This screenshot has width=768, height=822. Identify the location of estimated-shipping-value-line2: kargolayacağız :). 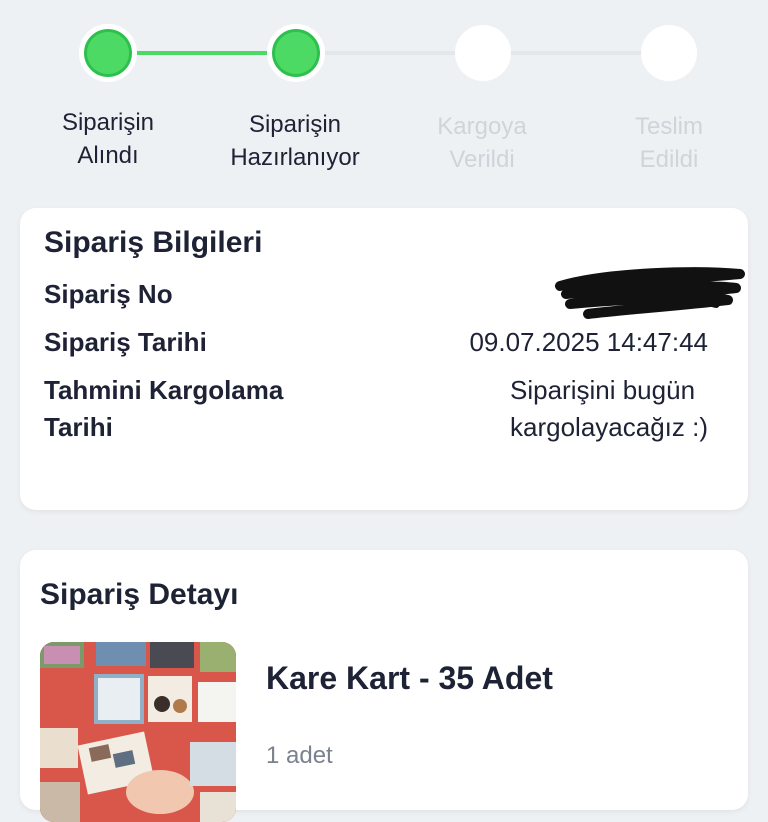
(609, 427).